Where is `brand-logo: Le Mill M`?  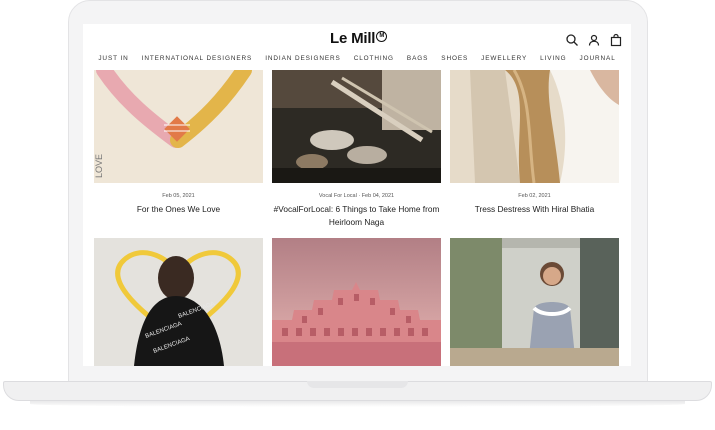 brand-logo: Le Mill M is located at coordinates (359, 38).